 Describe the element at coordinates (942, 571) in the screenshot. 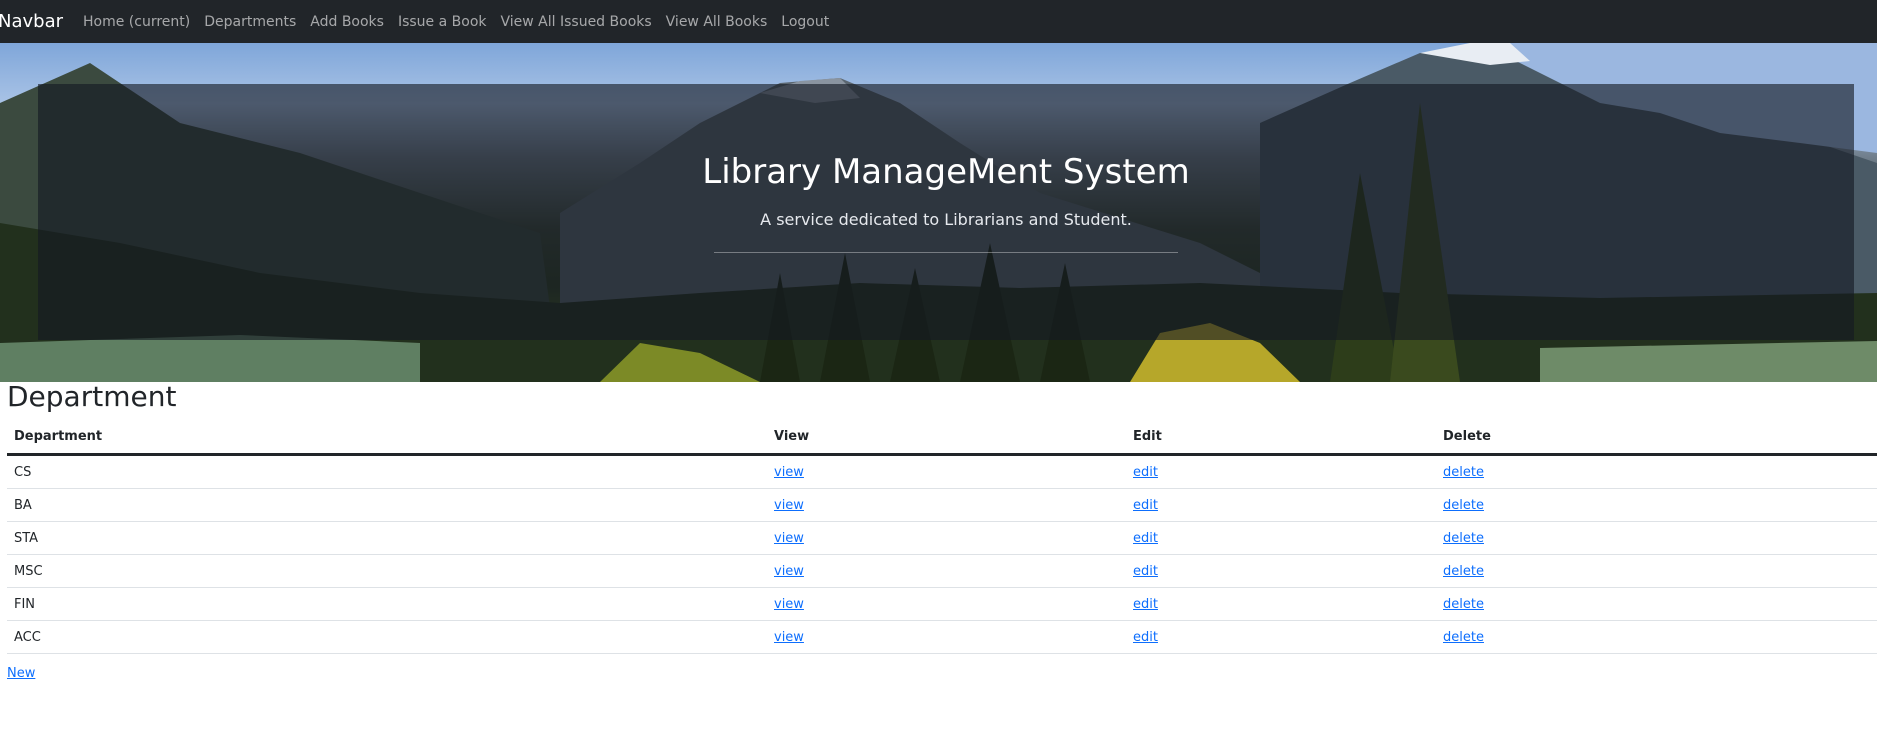

I see `table-row: MSC view edit delete` at that location.